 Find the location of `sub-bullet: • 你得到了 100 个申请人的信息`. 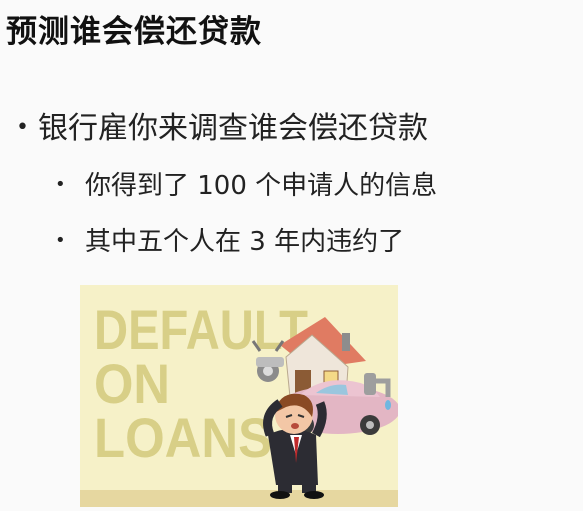

sub-bullet: • 你得到了 100 个申请人的信息 is located at coordinates (246, 183).